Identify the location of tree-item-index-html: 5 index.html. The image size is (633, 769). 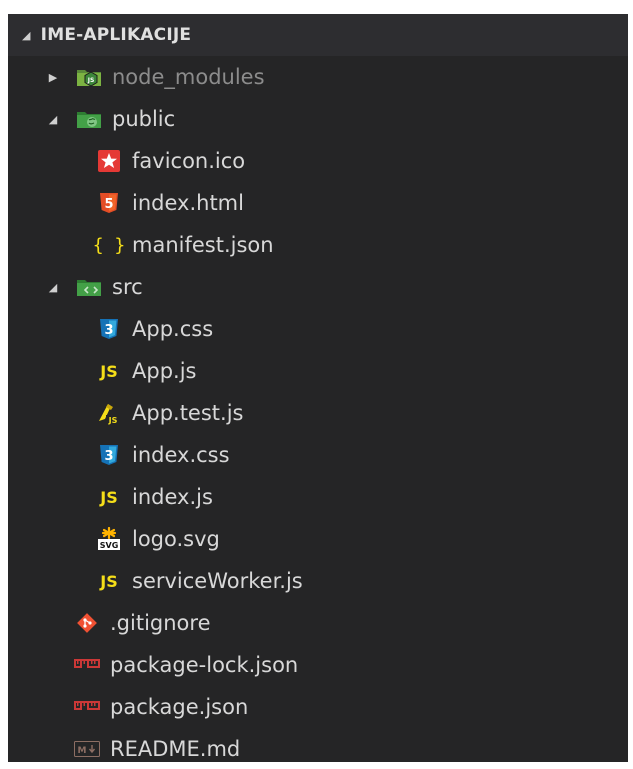
(318, 203).